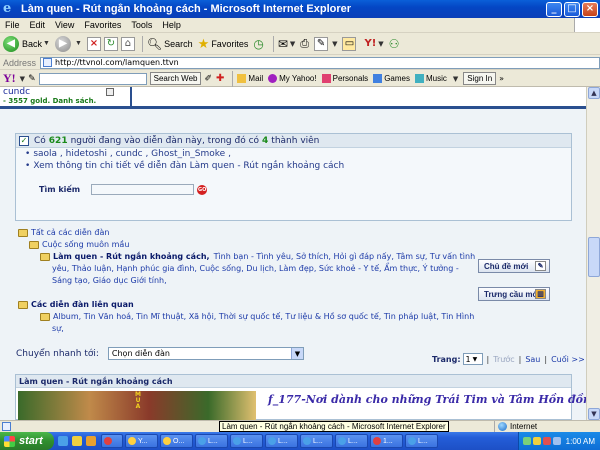 The height and width of the screenshot is (450, 600). What do you see at coordinates (143, 189) in the screenshot?
I see `forum-search-input` at bounding box center [143, 189].